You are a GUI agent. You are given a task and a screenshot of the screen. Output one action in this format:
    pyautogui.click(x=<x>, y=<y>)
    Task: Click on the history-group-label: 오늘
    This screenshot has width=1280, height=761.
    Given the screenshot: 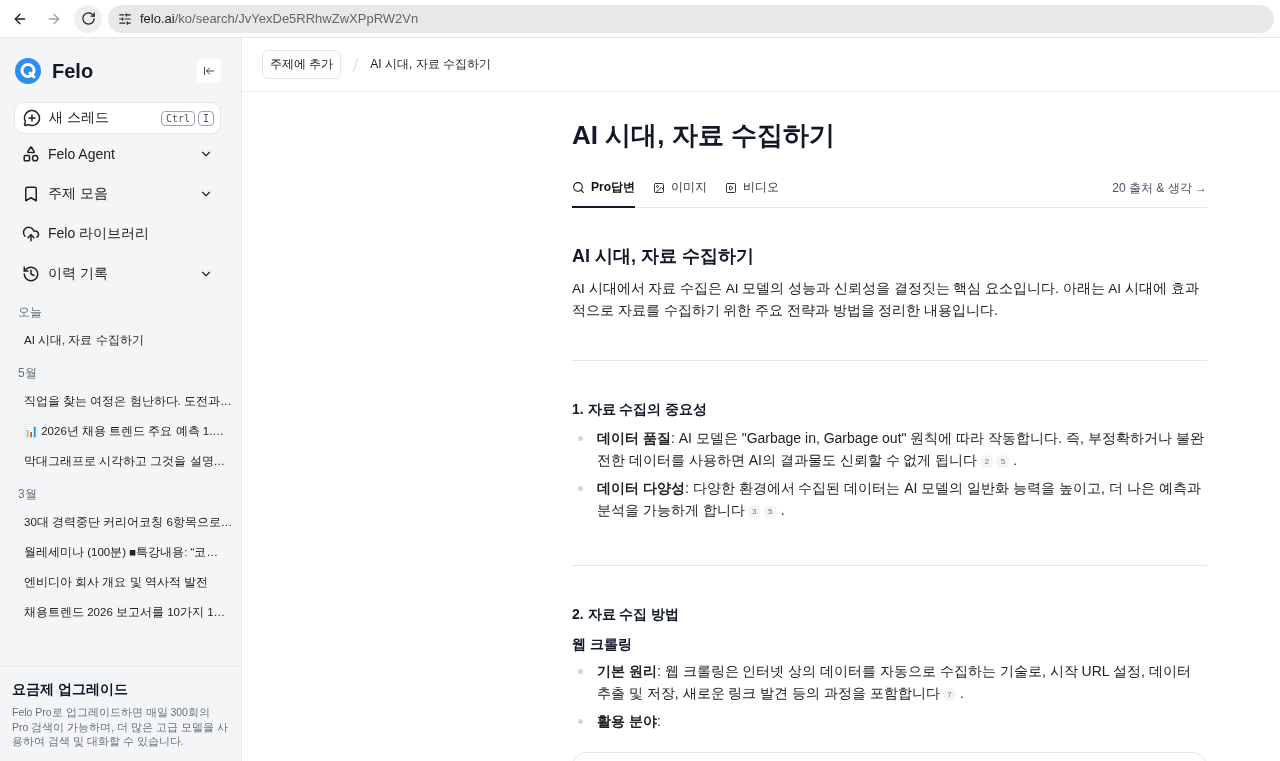 What is the action you would take?
    pyautogui.click(x=30, y=312)
    